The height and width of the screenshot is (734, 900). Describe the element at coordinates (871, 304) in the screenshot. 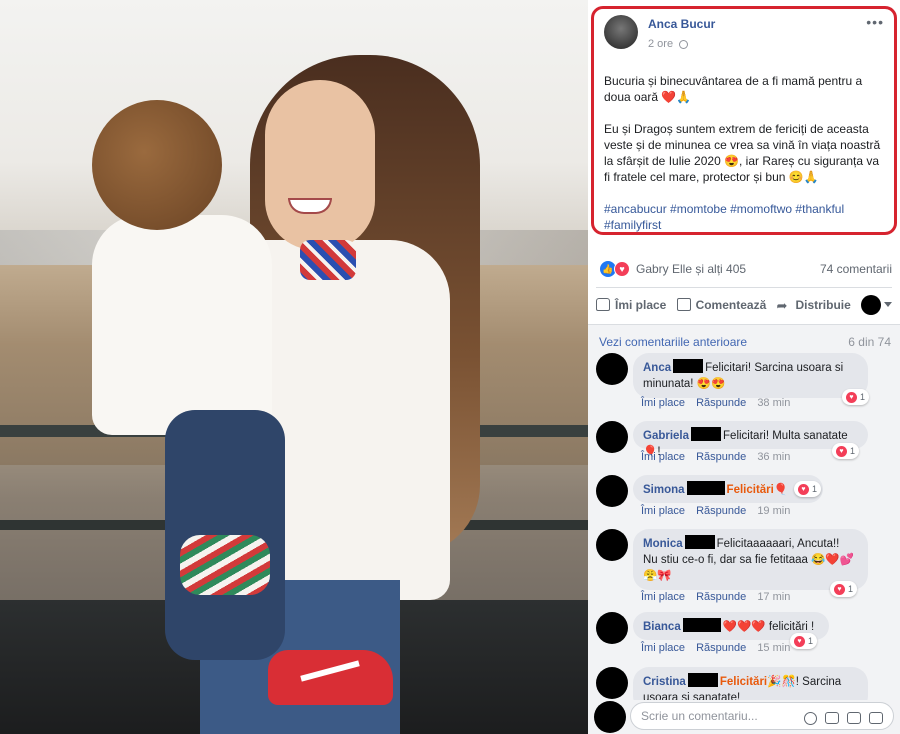

I see `profile-avatar` at that location.